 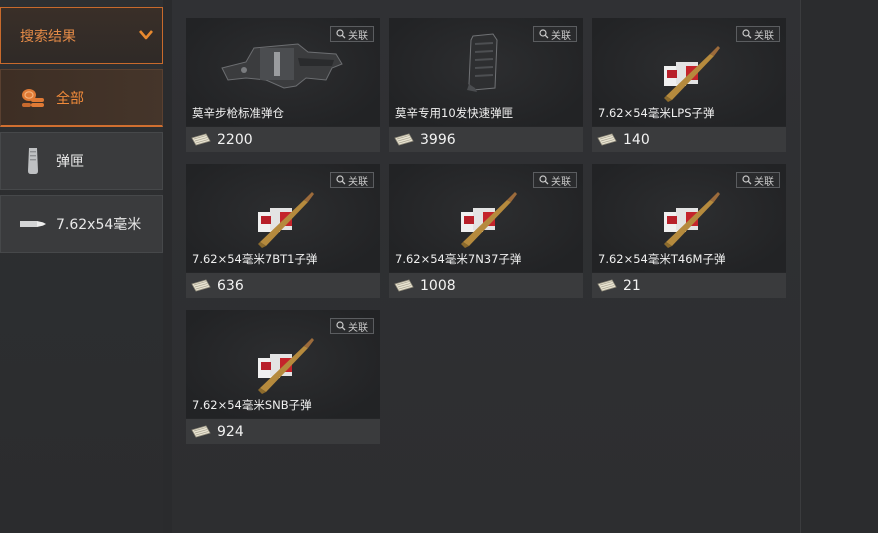 I want to click on item-card: 关联 7.62×54毫米LPS子弹 140, so click(x=689, y=85).